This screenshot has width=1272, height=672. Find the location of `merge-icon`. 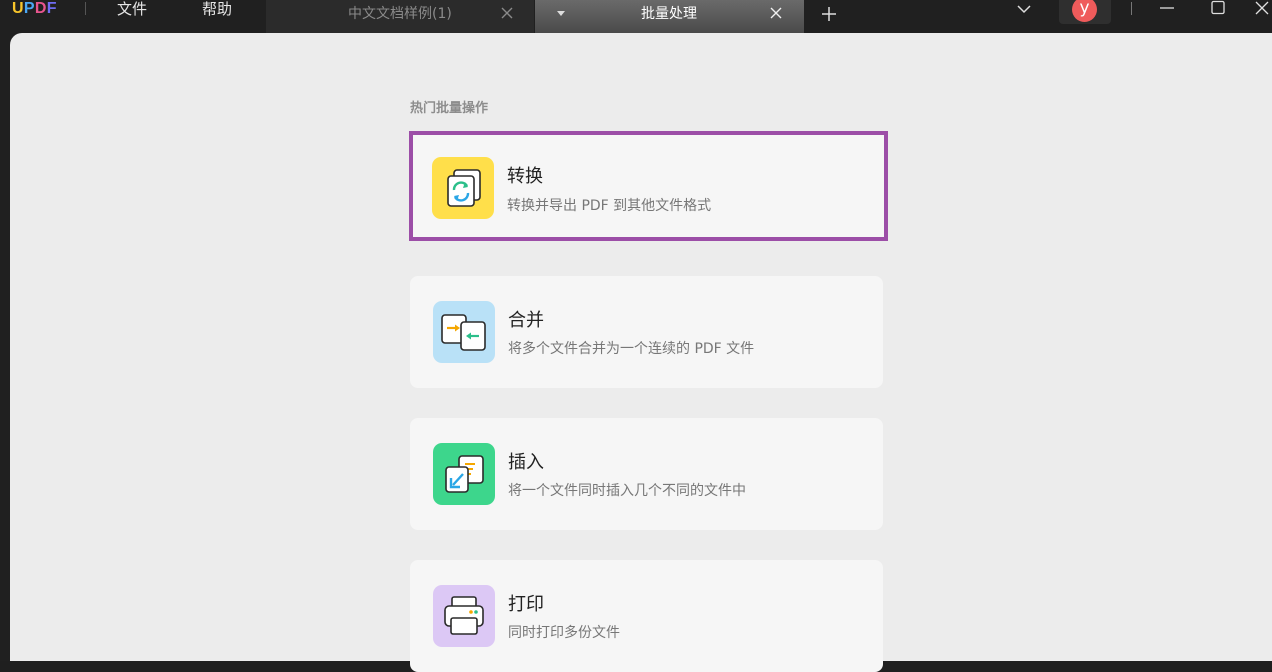

merge-icon is located at coordinates (464, 332).